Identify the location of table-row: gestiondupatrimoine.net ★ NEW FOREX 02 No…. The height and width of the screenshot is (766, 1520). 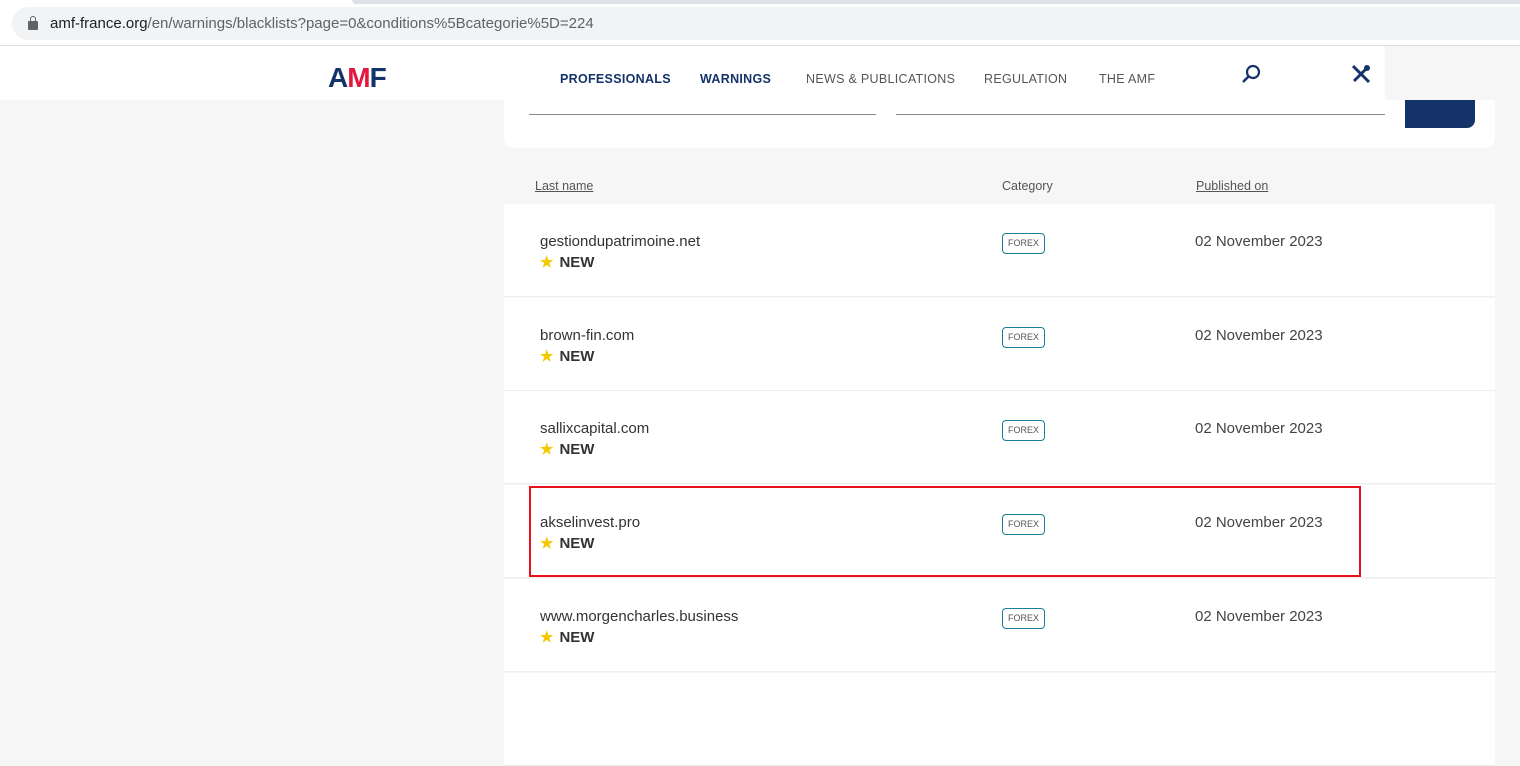
(999, 250).